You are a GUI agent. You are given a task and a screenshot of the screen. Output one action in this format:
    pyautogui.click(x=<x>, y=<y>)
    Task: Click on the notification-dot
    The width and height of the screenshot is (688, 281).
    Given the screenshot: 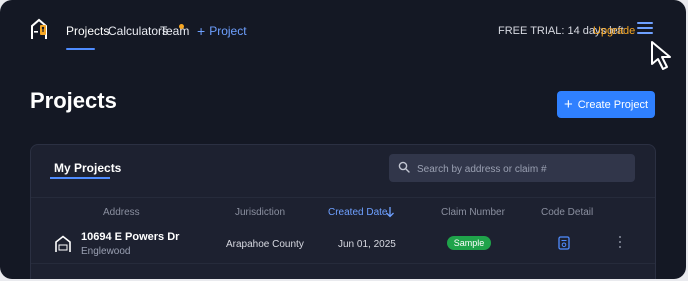 What is the action you would take?
    pyautogui.click(x=181, y=26)
    